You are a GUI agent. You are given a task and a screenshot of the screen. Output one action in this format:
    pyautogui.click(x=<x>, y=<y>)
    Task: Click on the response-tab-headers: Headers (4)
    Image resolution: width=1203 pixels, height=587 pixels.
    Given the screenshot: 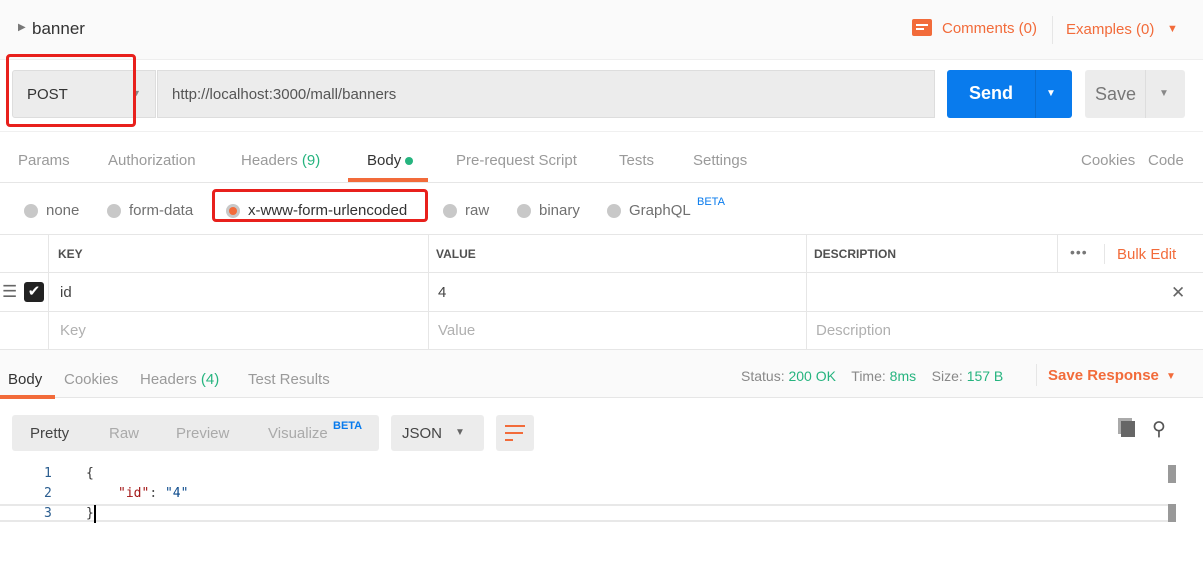 What is the action you would take?
    pyautogui.click(x=179, y=379)
    